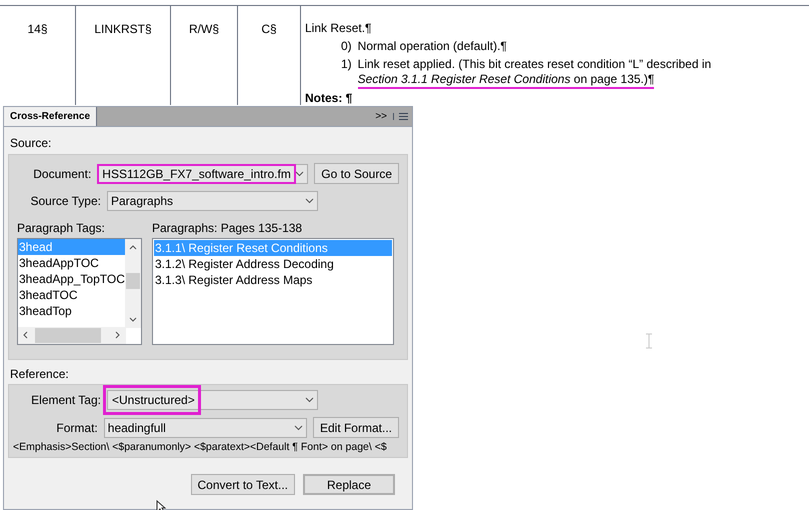  I want to click on list-number: 1), so click(346, 65).